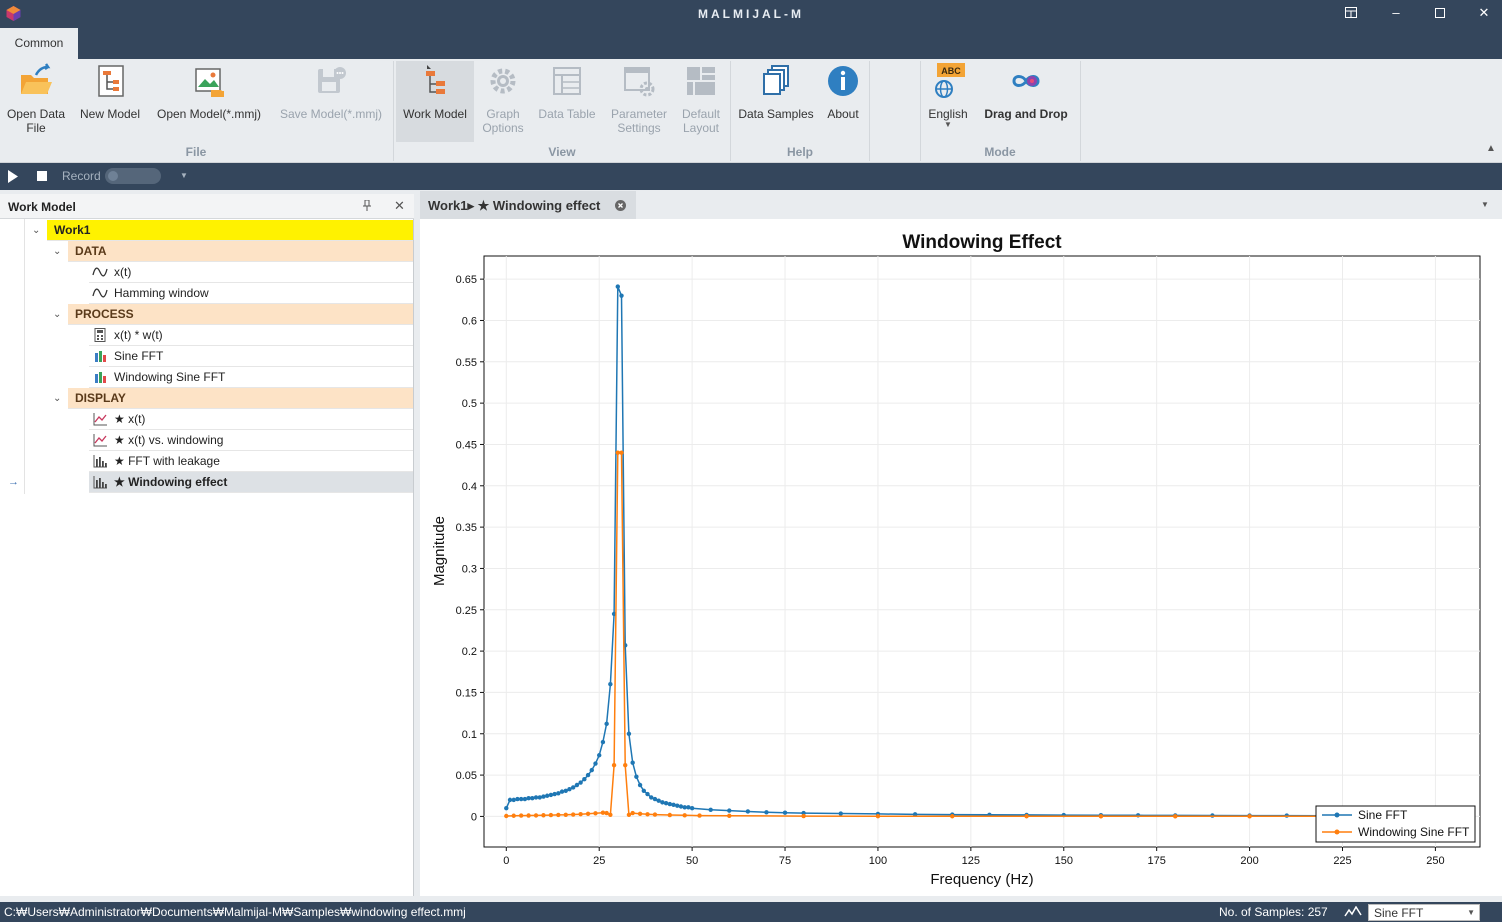 This screenshot has width=1502, height=922. Describe the element at coordinates (36, 99) in the screenshot. I see `open-data-file-button: Open Data File` at that location.